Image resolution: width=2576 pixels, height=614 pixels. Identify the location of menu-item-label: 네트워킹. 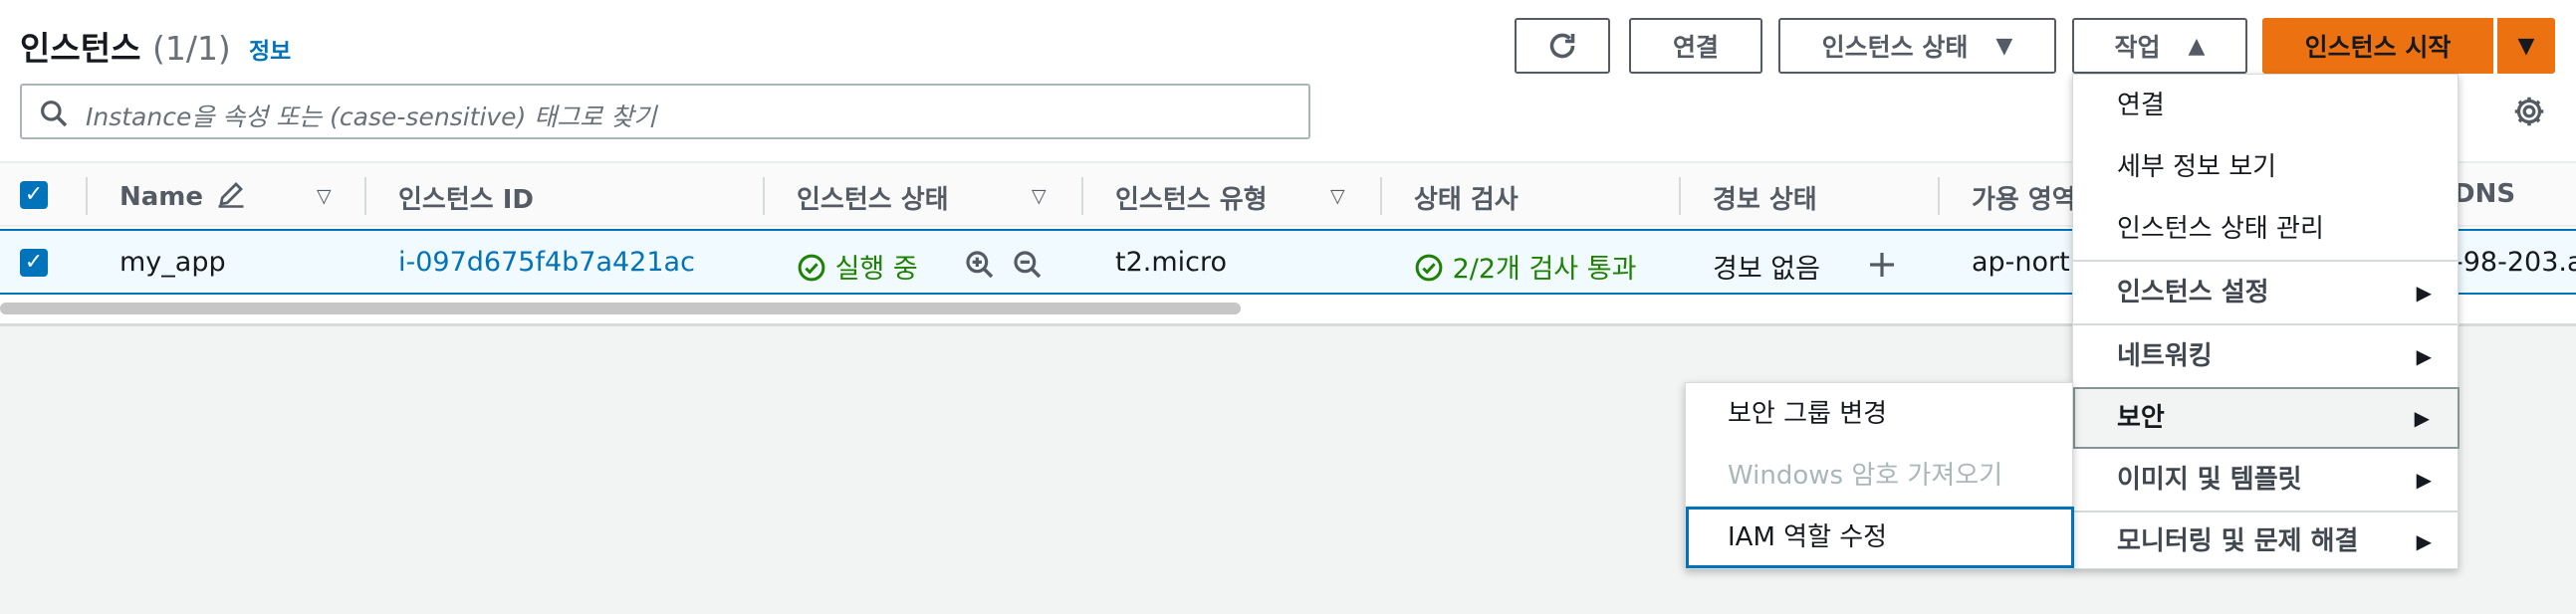
(2165, 356).